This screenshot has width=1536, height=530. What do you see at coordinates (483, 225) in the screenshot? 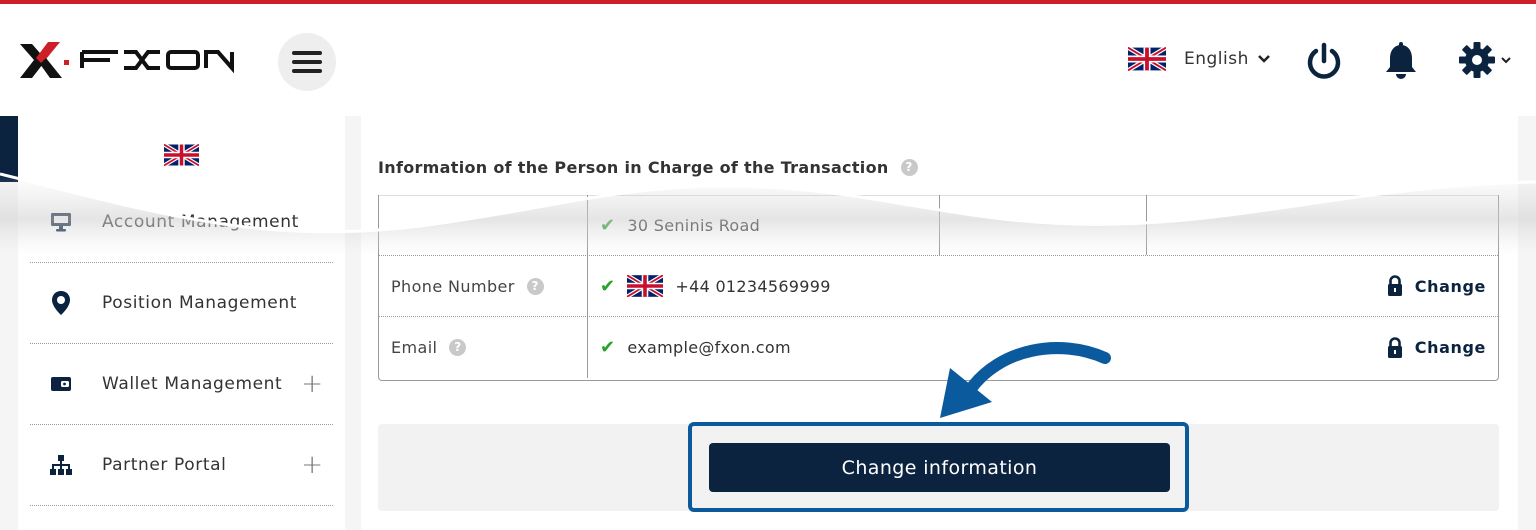
I see `table-label-cell` at bounding box center [483, 225].